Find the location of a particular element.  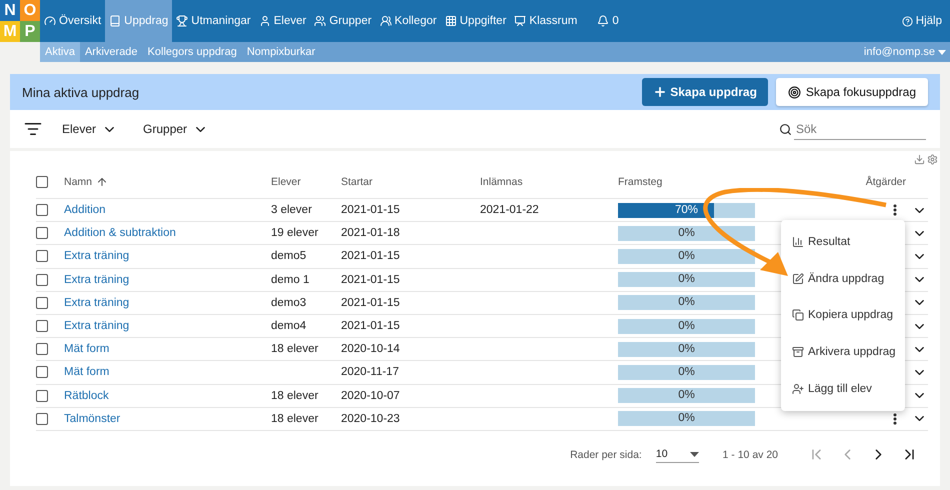

column-header: Inlämnas is located at coordinates (502, 182).